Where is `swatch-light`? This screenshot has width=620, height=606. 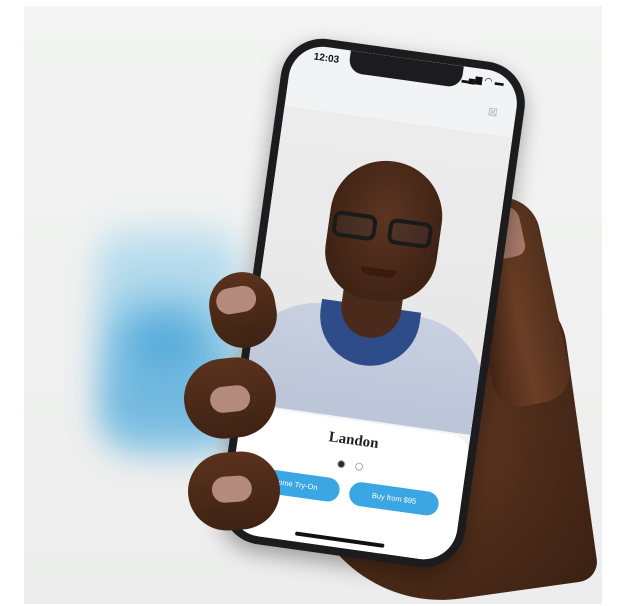
swatch-light is located at coordinates (359, 467).